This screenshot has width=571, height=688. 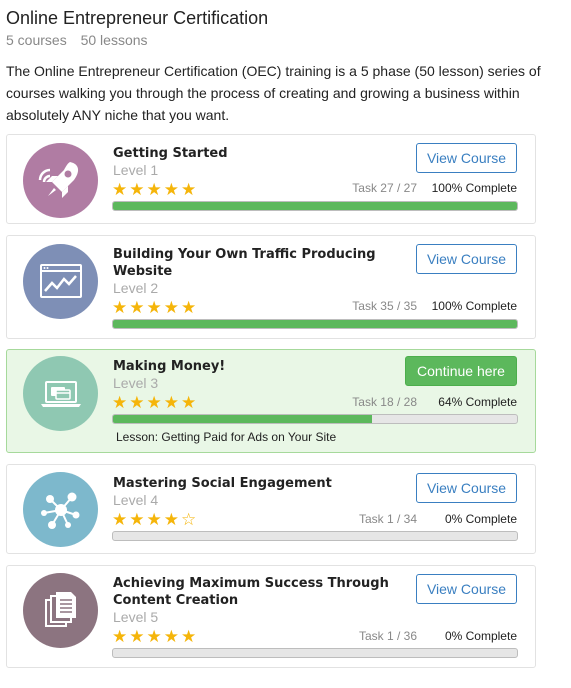 I want to click on course-title: Mastering Social Engagement, so click(x=222, y=483).